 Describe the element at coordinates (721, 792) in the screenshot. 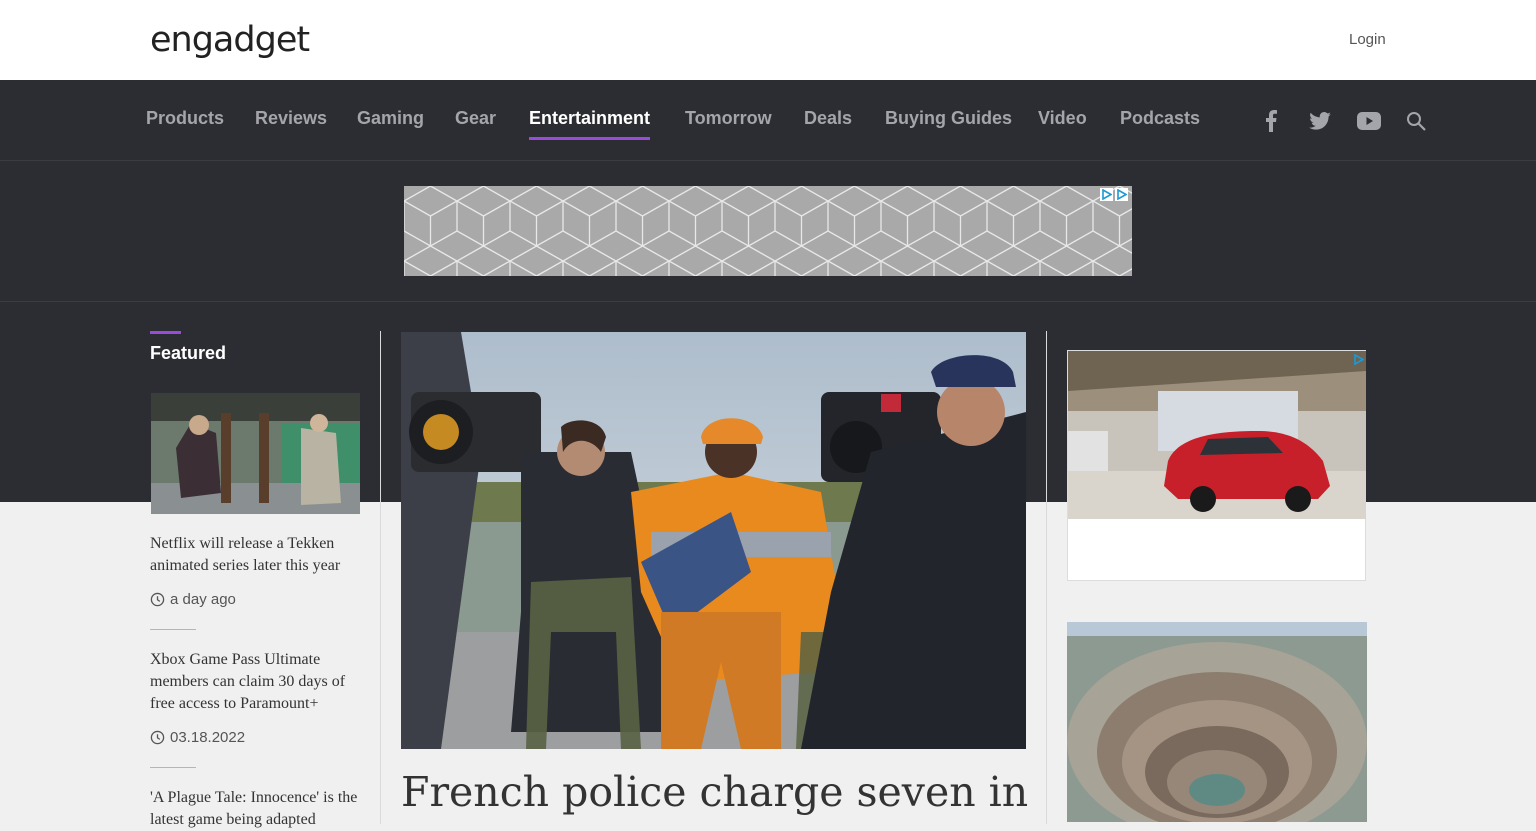

I see `lead-story-headline: French police charge seven in` at that location.